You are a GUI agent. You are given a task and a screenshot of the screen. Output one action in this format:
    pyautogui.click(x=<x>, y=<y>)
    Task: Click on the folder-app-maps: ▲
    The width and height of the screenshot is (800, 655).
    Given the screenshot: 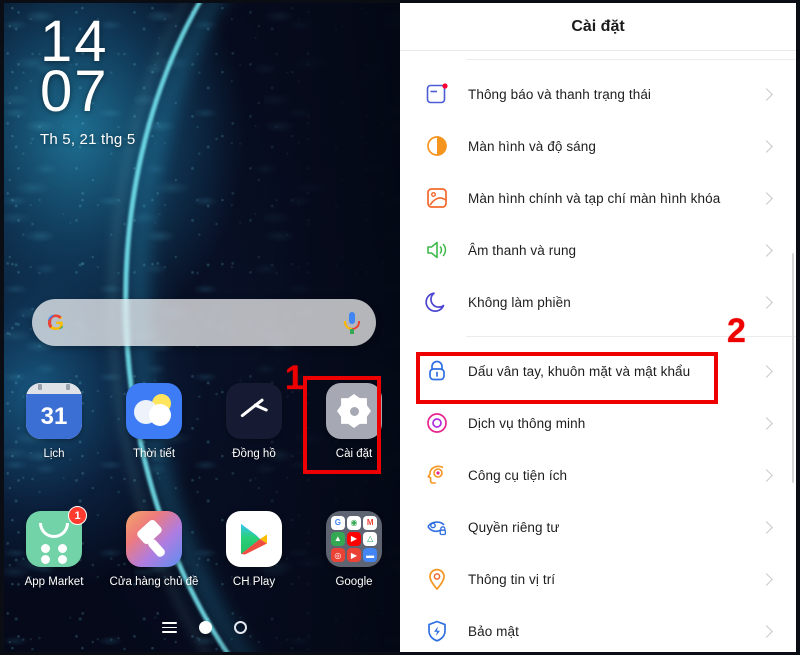 What is the action you would take?
    pyautogui.click(x=338, y=539)
    